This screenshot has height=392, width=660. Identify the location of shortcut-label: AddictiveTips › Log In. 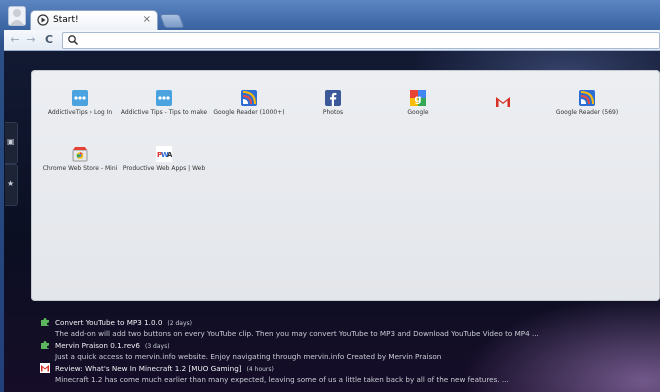
(80, 112).